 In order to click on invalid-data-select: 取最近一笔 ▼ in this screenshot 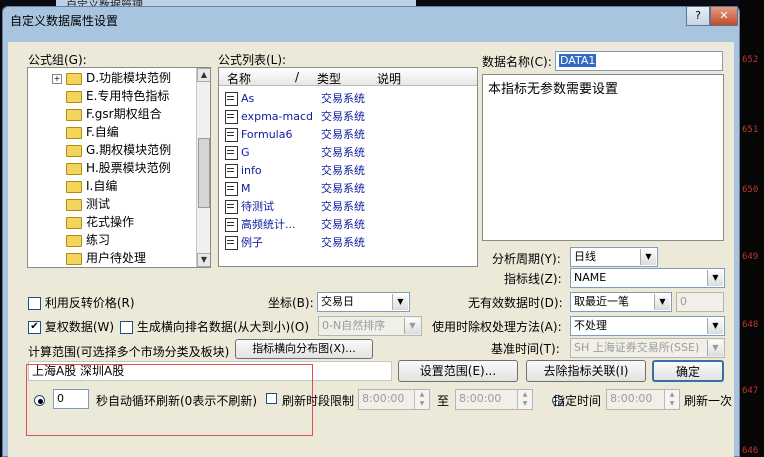, I will do `click(621, 302)`.